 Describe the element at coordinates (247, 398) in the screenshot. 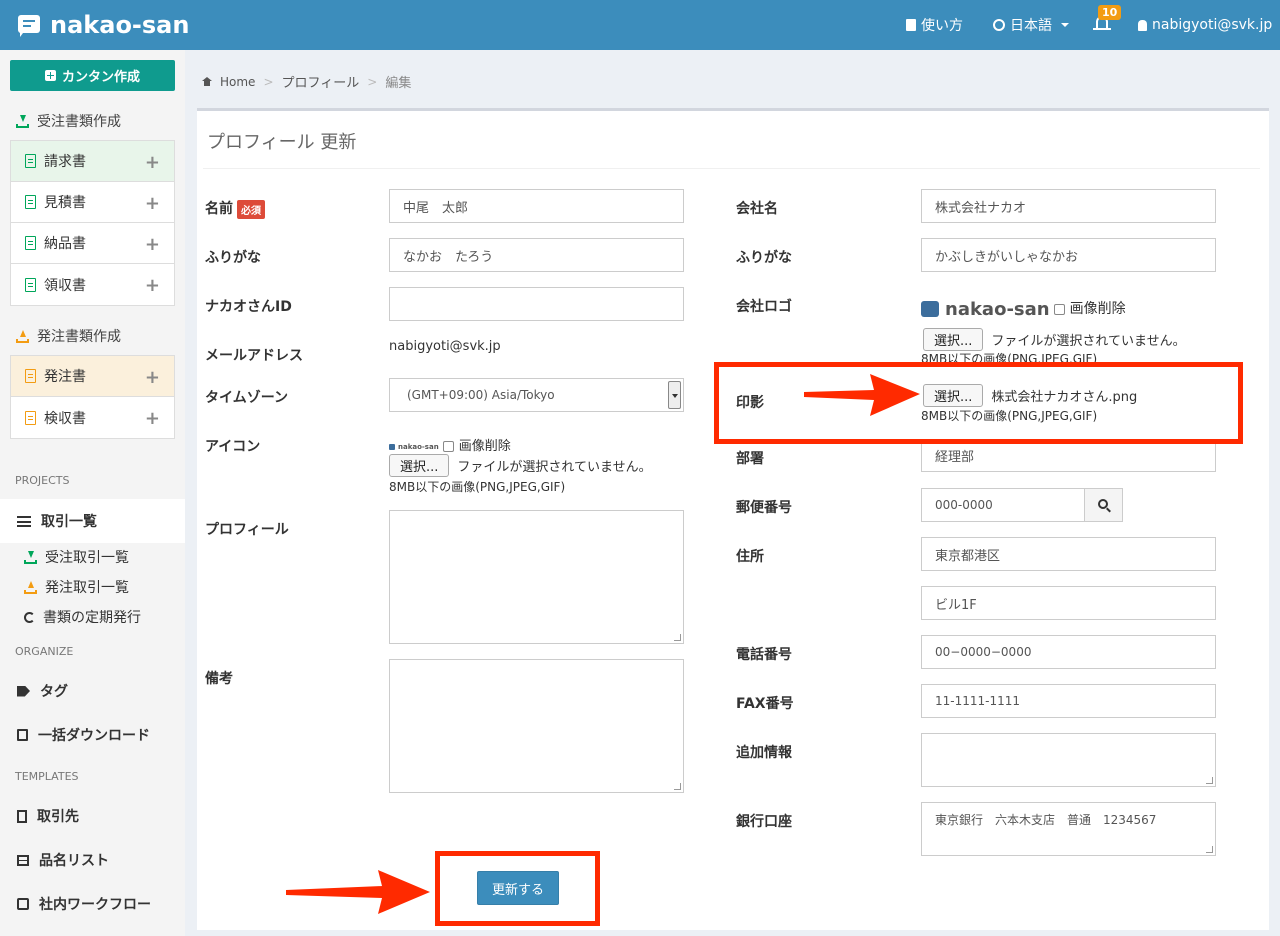

I see `timezone-label: タイムゾーン` at that location.